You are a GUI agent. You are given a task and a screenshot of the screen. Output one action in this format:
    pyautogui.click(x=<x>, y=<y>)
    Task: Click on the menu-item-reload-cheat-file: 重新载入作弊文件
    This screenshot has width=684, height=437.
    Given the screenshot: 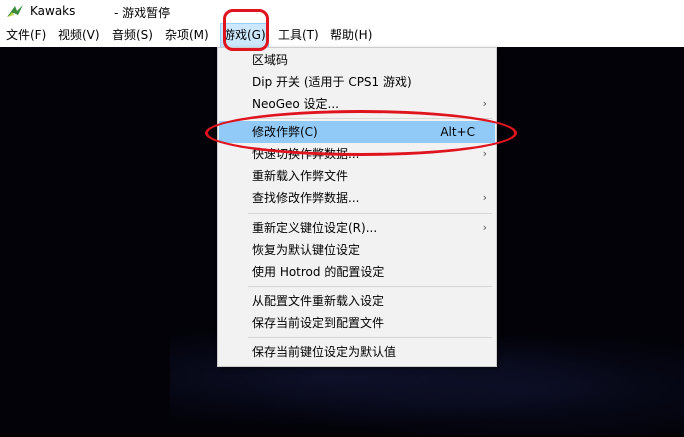 What is the action you would take?
    pyautogui.click(x=357, y=176)
    